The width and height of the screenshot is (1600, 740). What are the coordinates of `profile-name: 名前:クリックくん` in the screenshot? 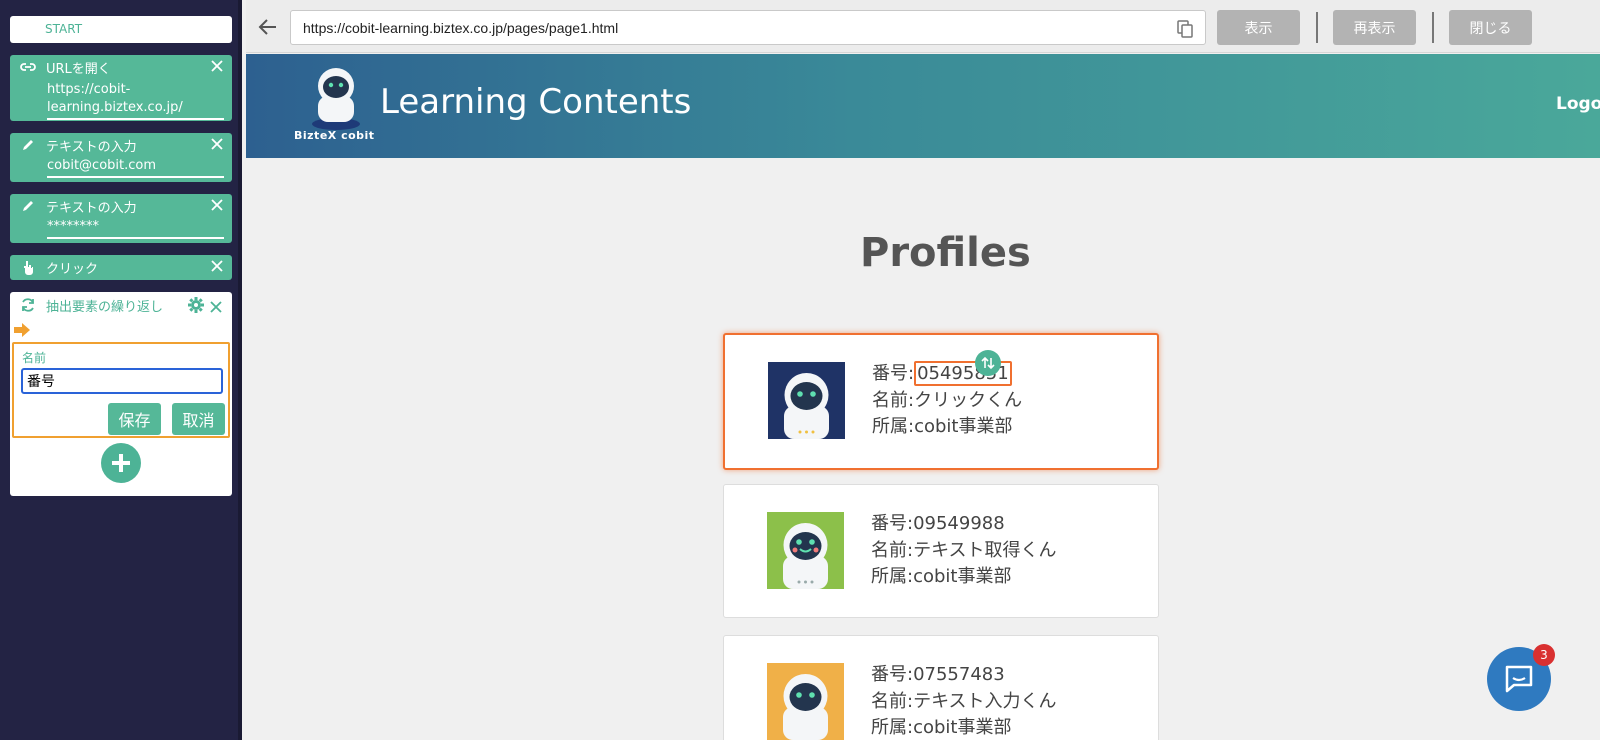 It's located at (947, 400).